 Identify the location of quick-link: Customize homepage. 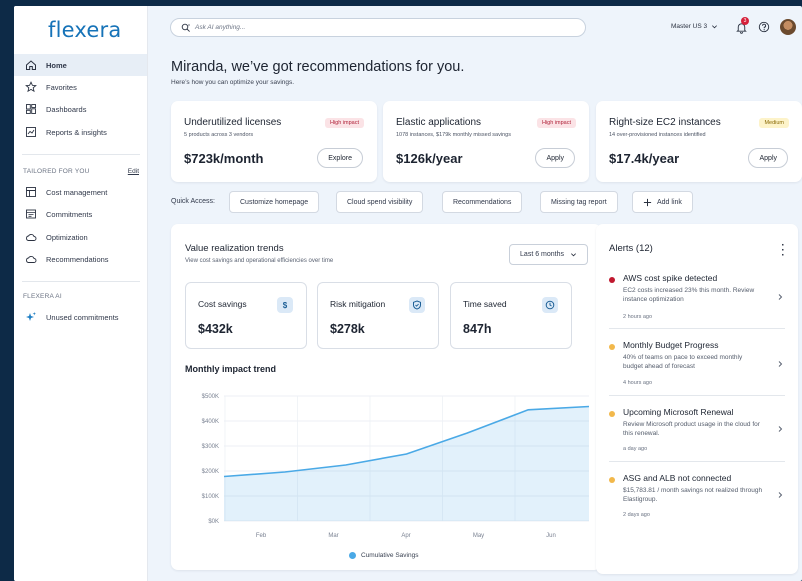
(274, 202).